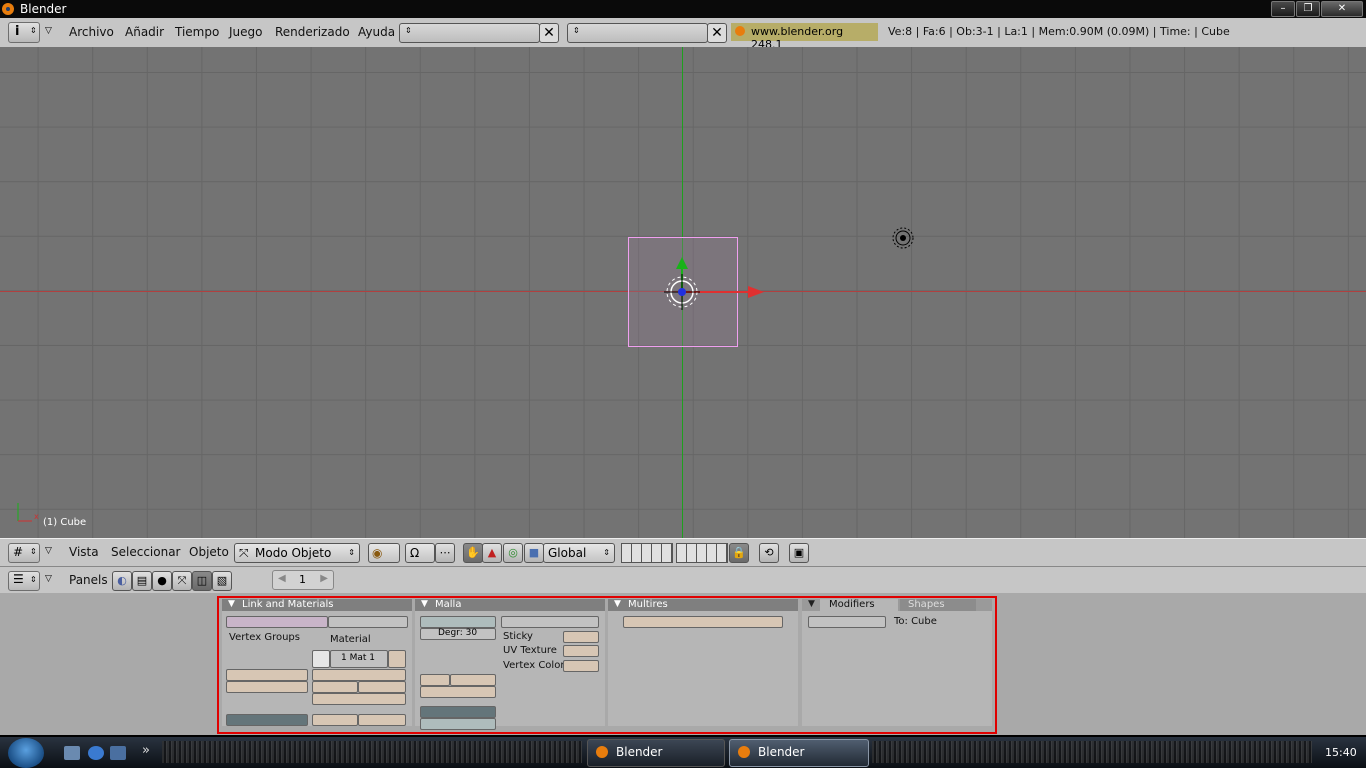 This screenshot has width=1366, height=768. I want to click on screen-selector: ⇕, so click(469, 33).